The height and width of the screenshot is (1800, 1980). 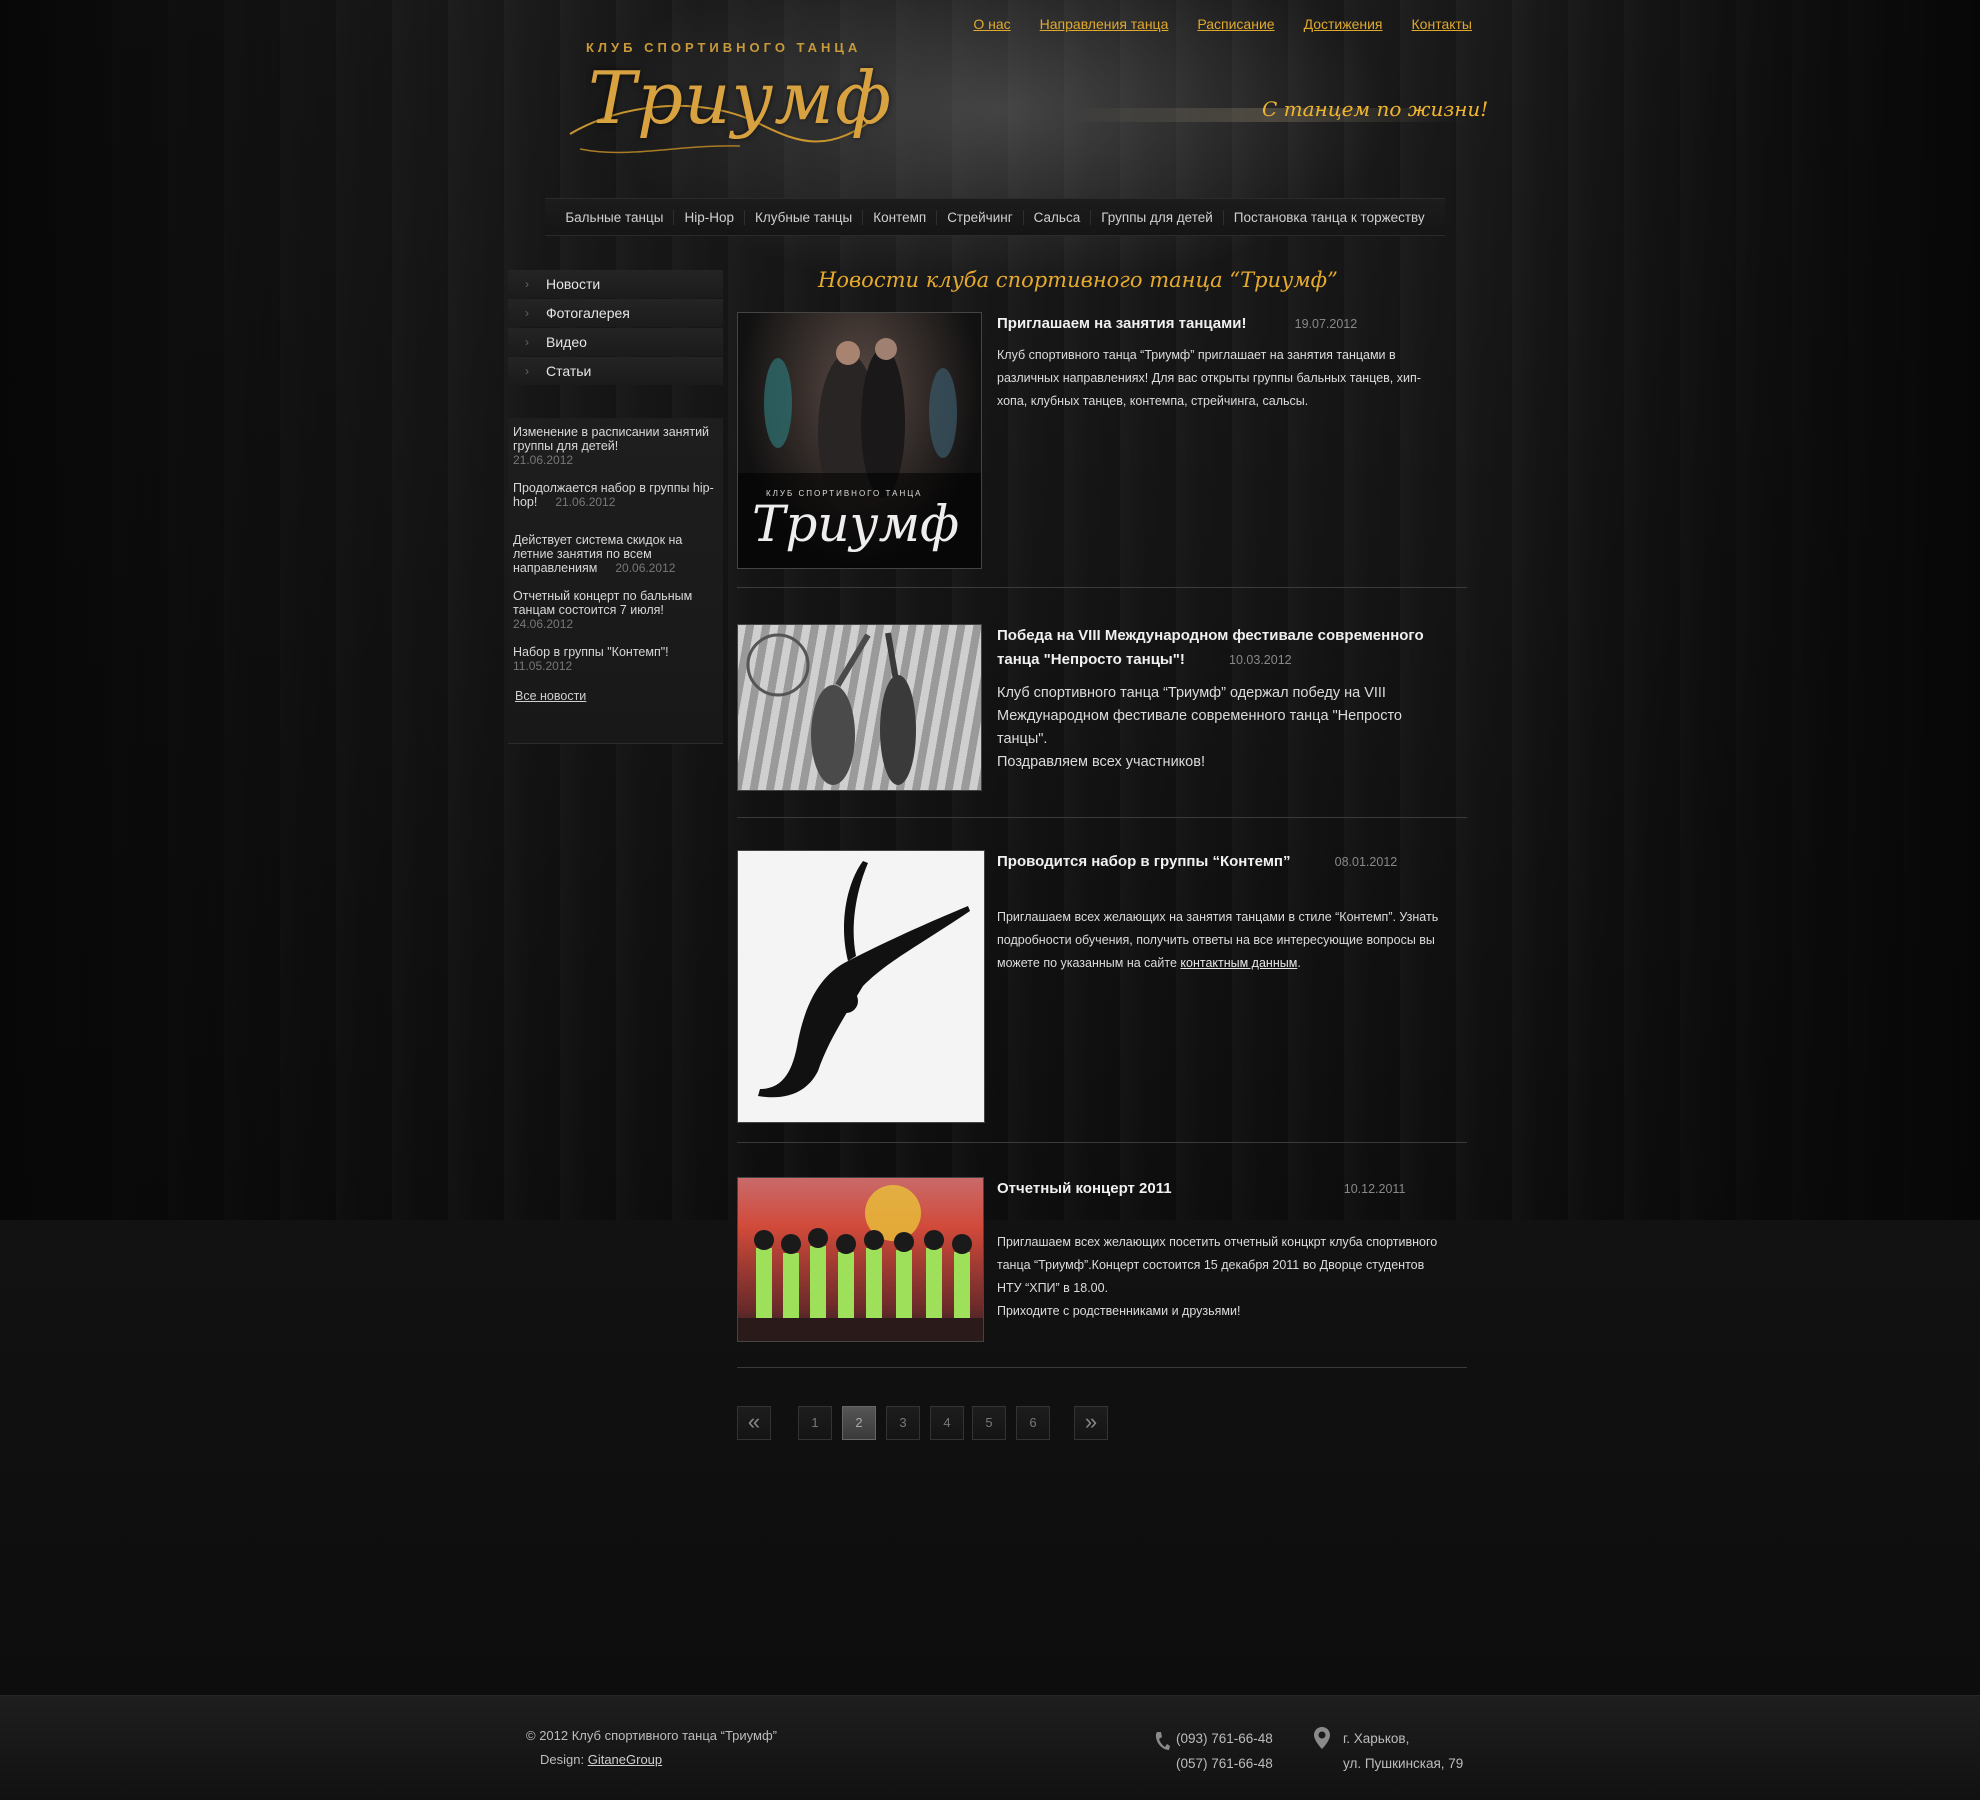 I want to click on article-title: Отчетный концерт 2011 10.12.2011, so click(x=1222, y=1189).